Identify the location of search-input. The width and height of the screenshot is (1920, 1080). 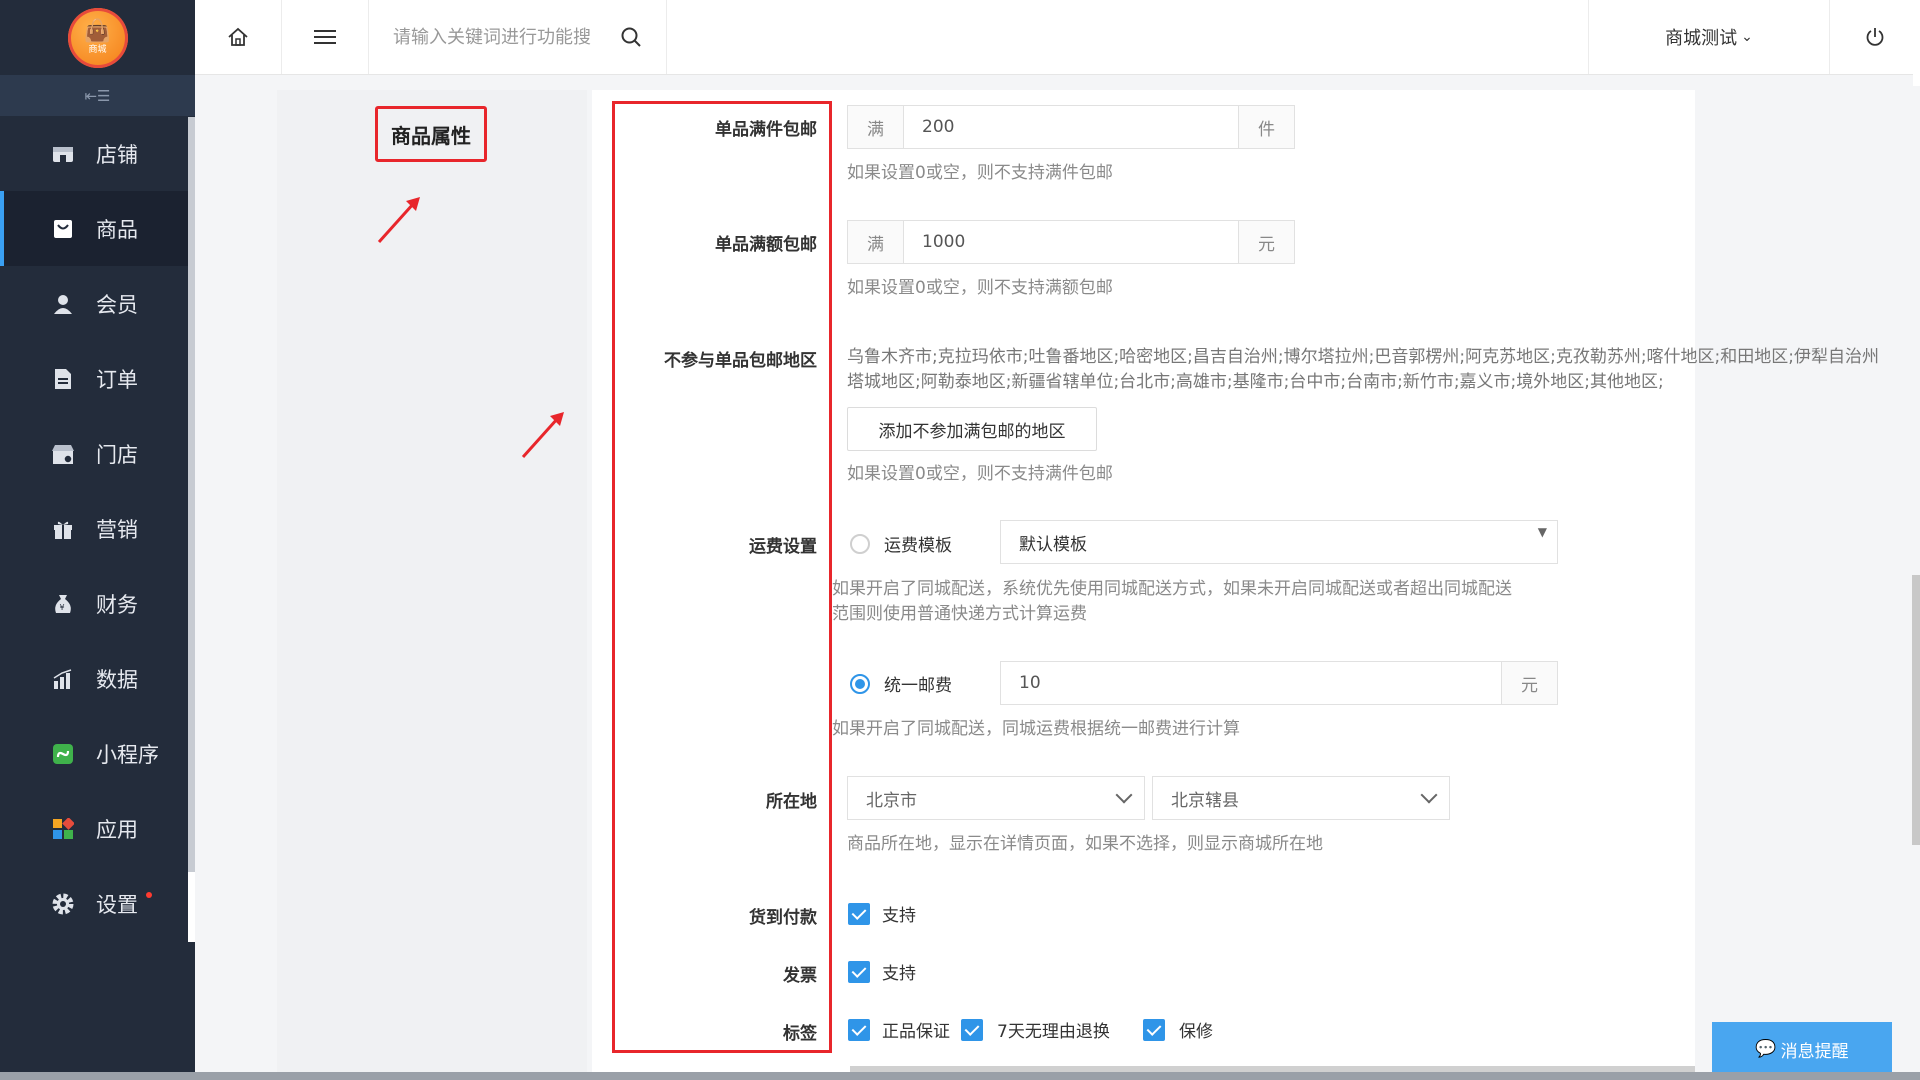
(495, 37).